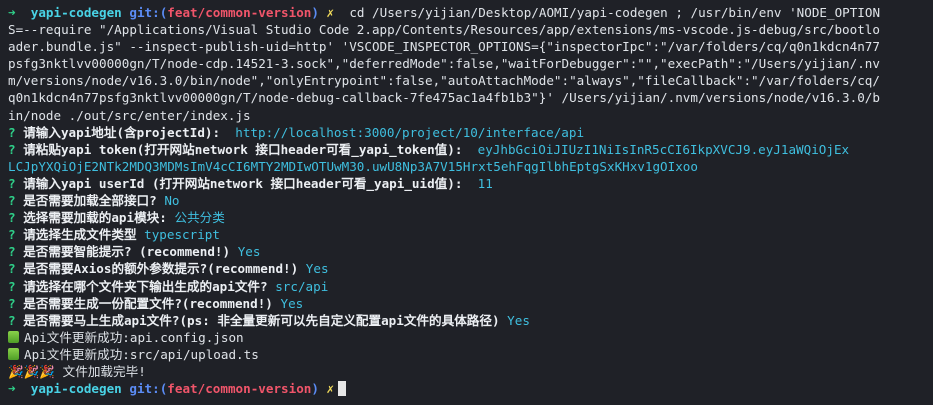 Image resolution: width=933 pixels, height=405 pixels. I want to click on question-line: ? 是否需要生成一份配置文件?(recommend!) Yes, so click(466, 303).